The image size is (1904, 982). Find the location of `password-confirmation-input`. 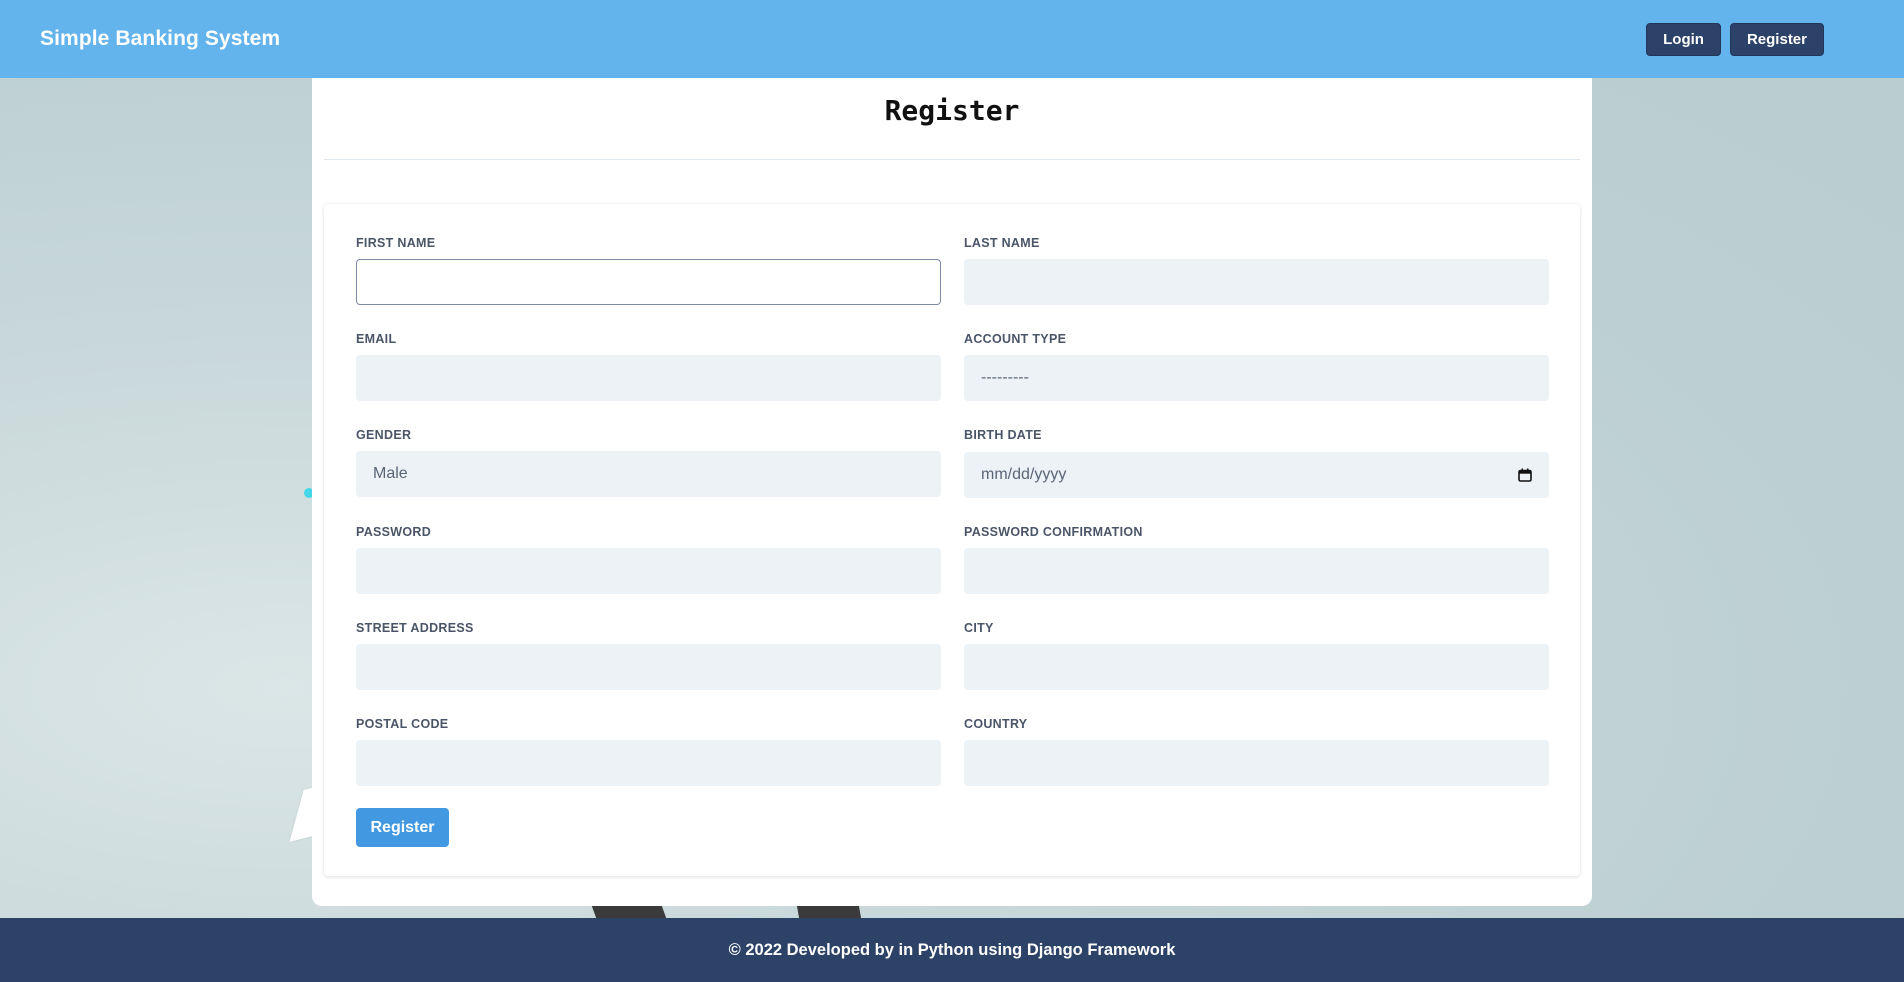

password-confirmation-input is located at coordinates (1256, 571).